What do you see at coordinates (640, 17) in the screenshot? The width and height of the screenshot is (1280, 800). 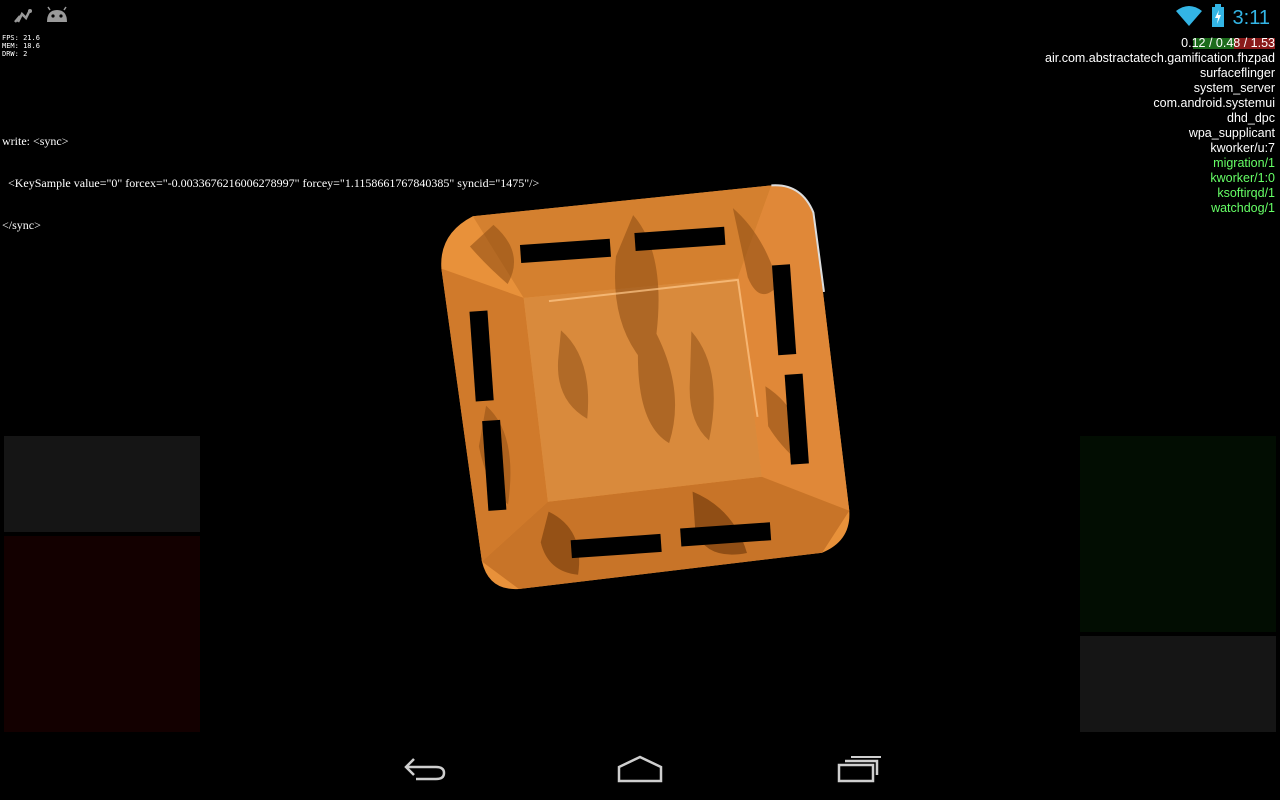 I see `status-bar: 3:11` at bounding box center [640, 17].